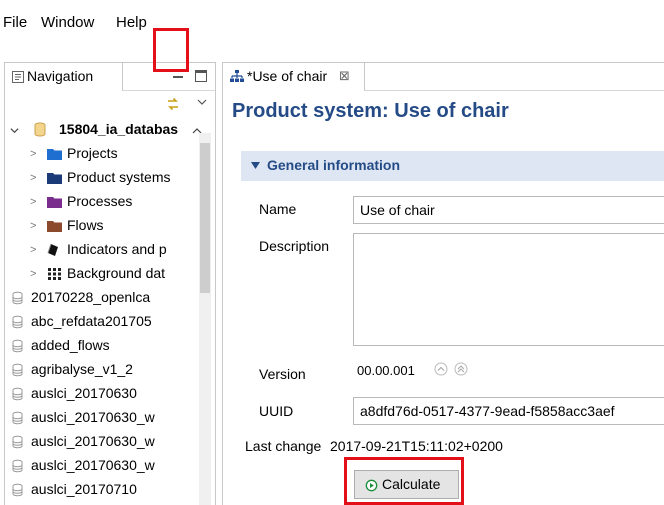 The image size is (664, 505). I want to click on uuid-label: UUID, so click(276, 411).